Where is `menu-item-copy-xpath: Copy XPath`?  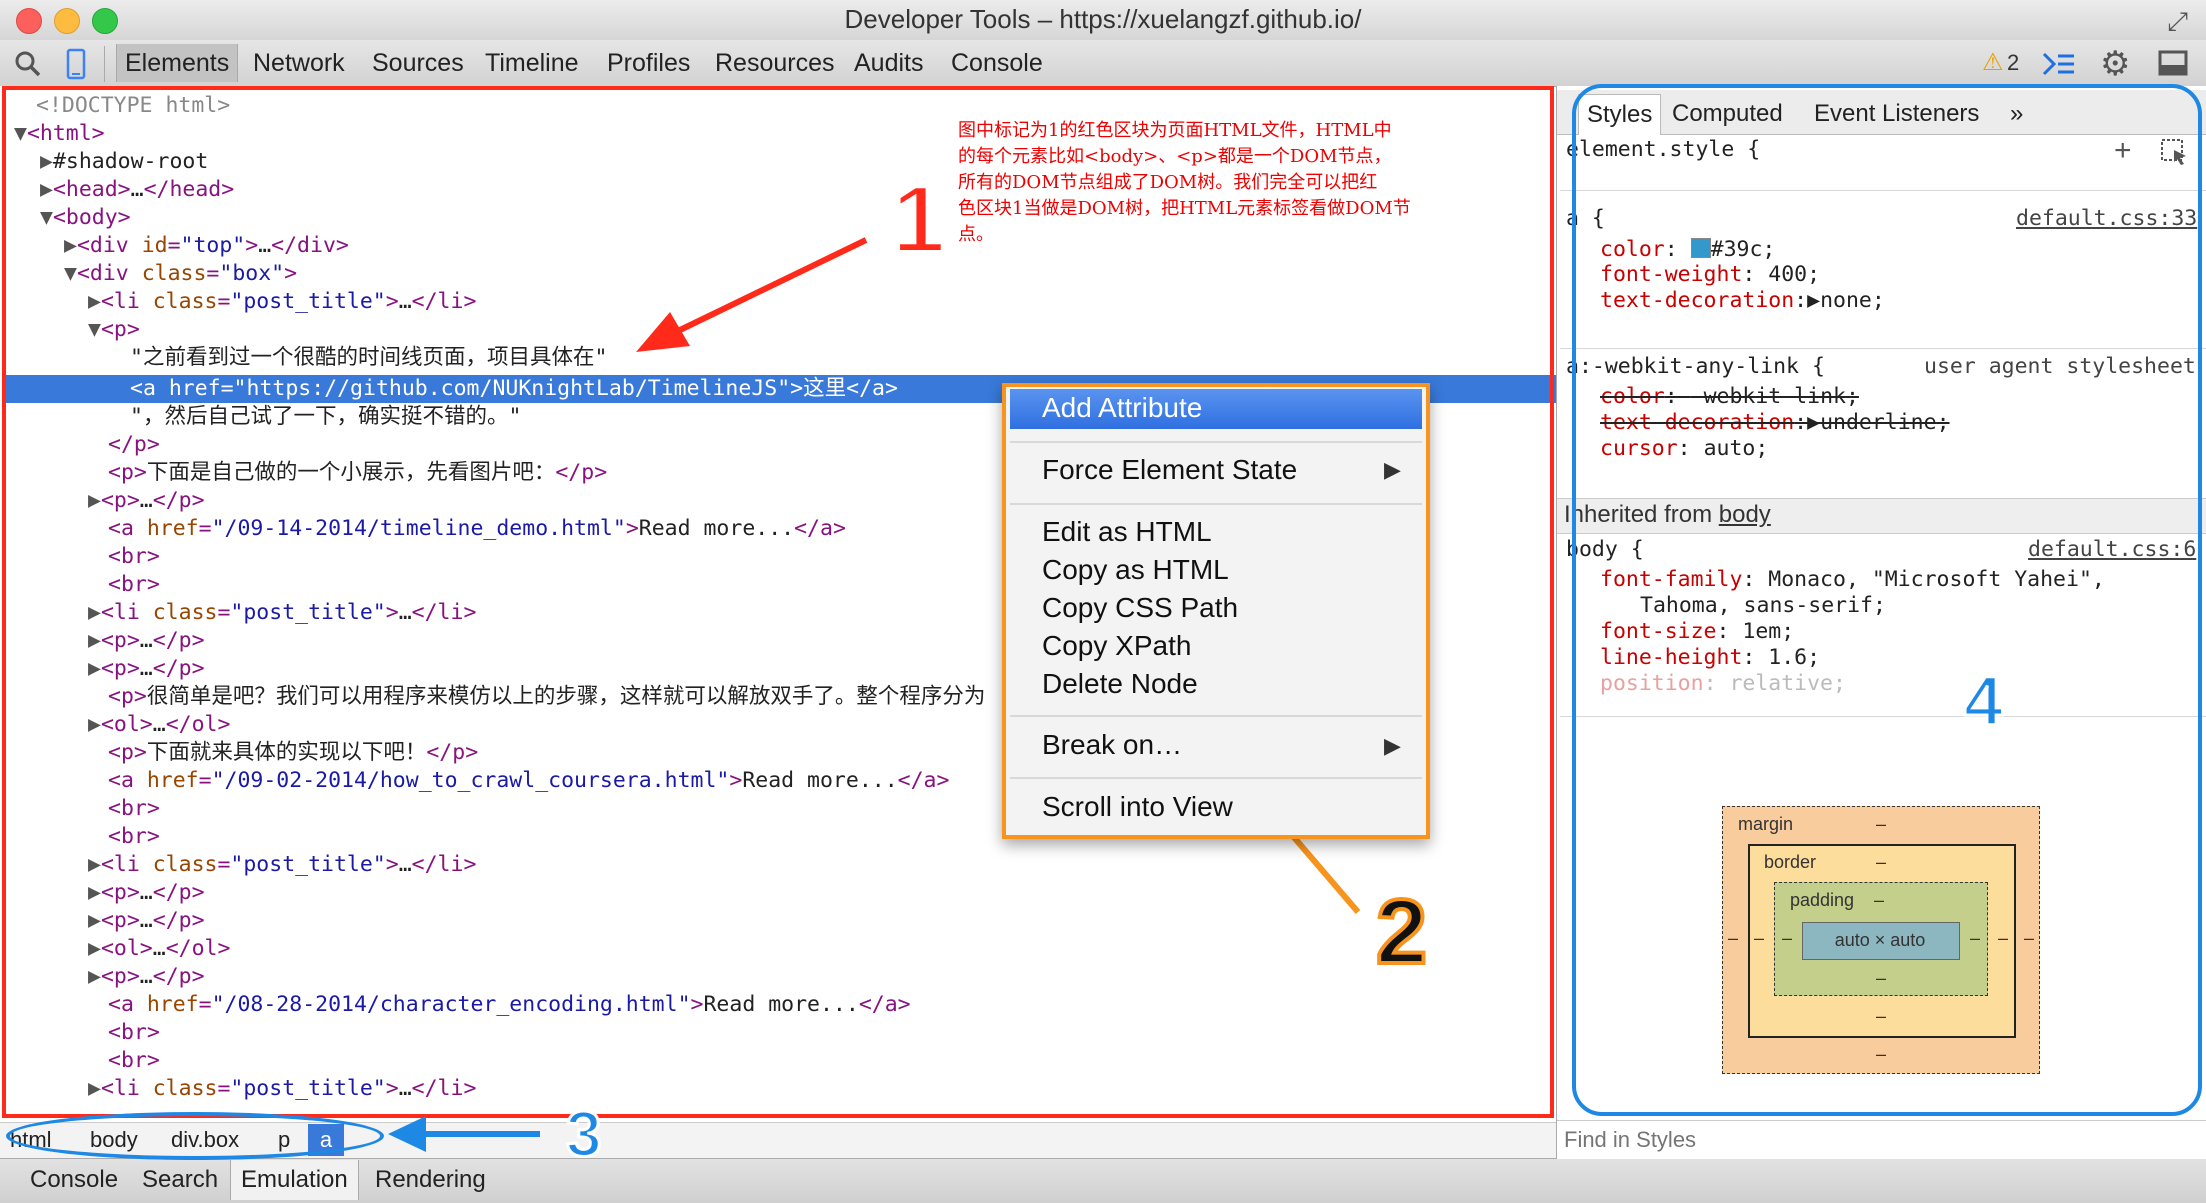 menu-item-copy-xpath: Copy XPath is located at coordinates (1116, 646).